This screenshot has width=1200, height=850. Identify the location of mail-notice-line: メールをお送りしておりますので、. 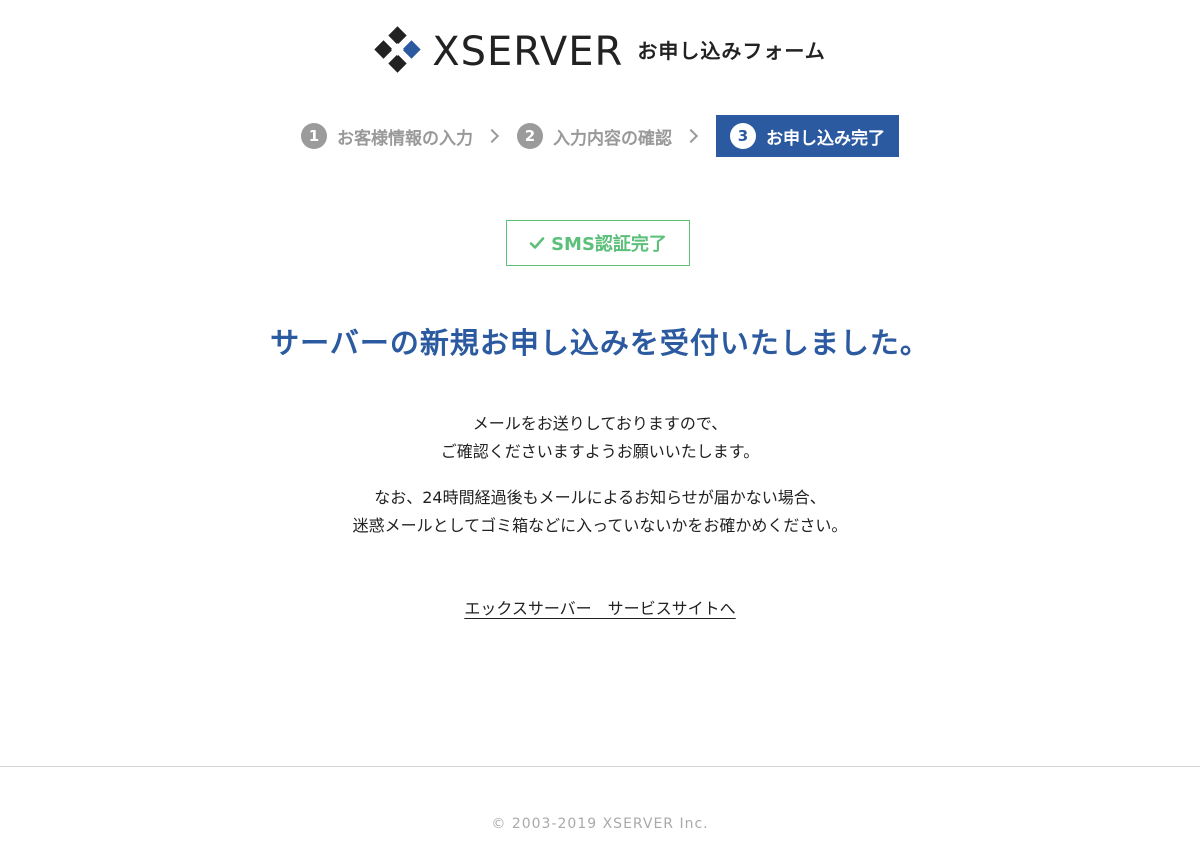
(600, 423).